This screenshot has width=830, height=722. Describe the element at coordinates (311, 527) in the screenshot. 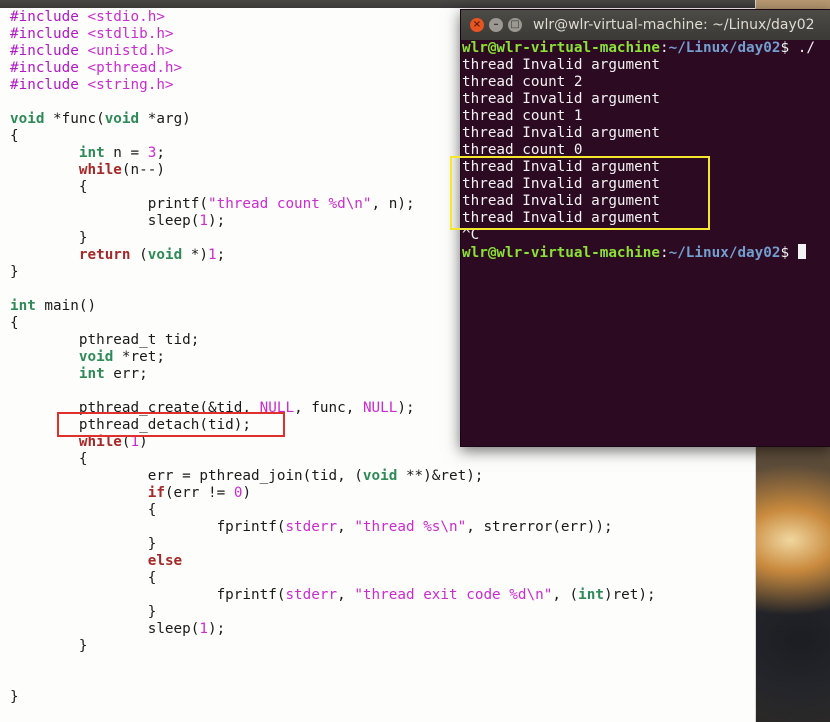

I see `code-token: stderr` at that location.